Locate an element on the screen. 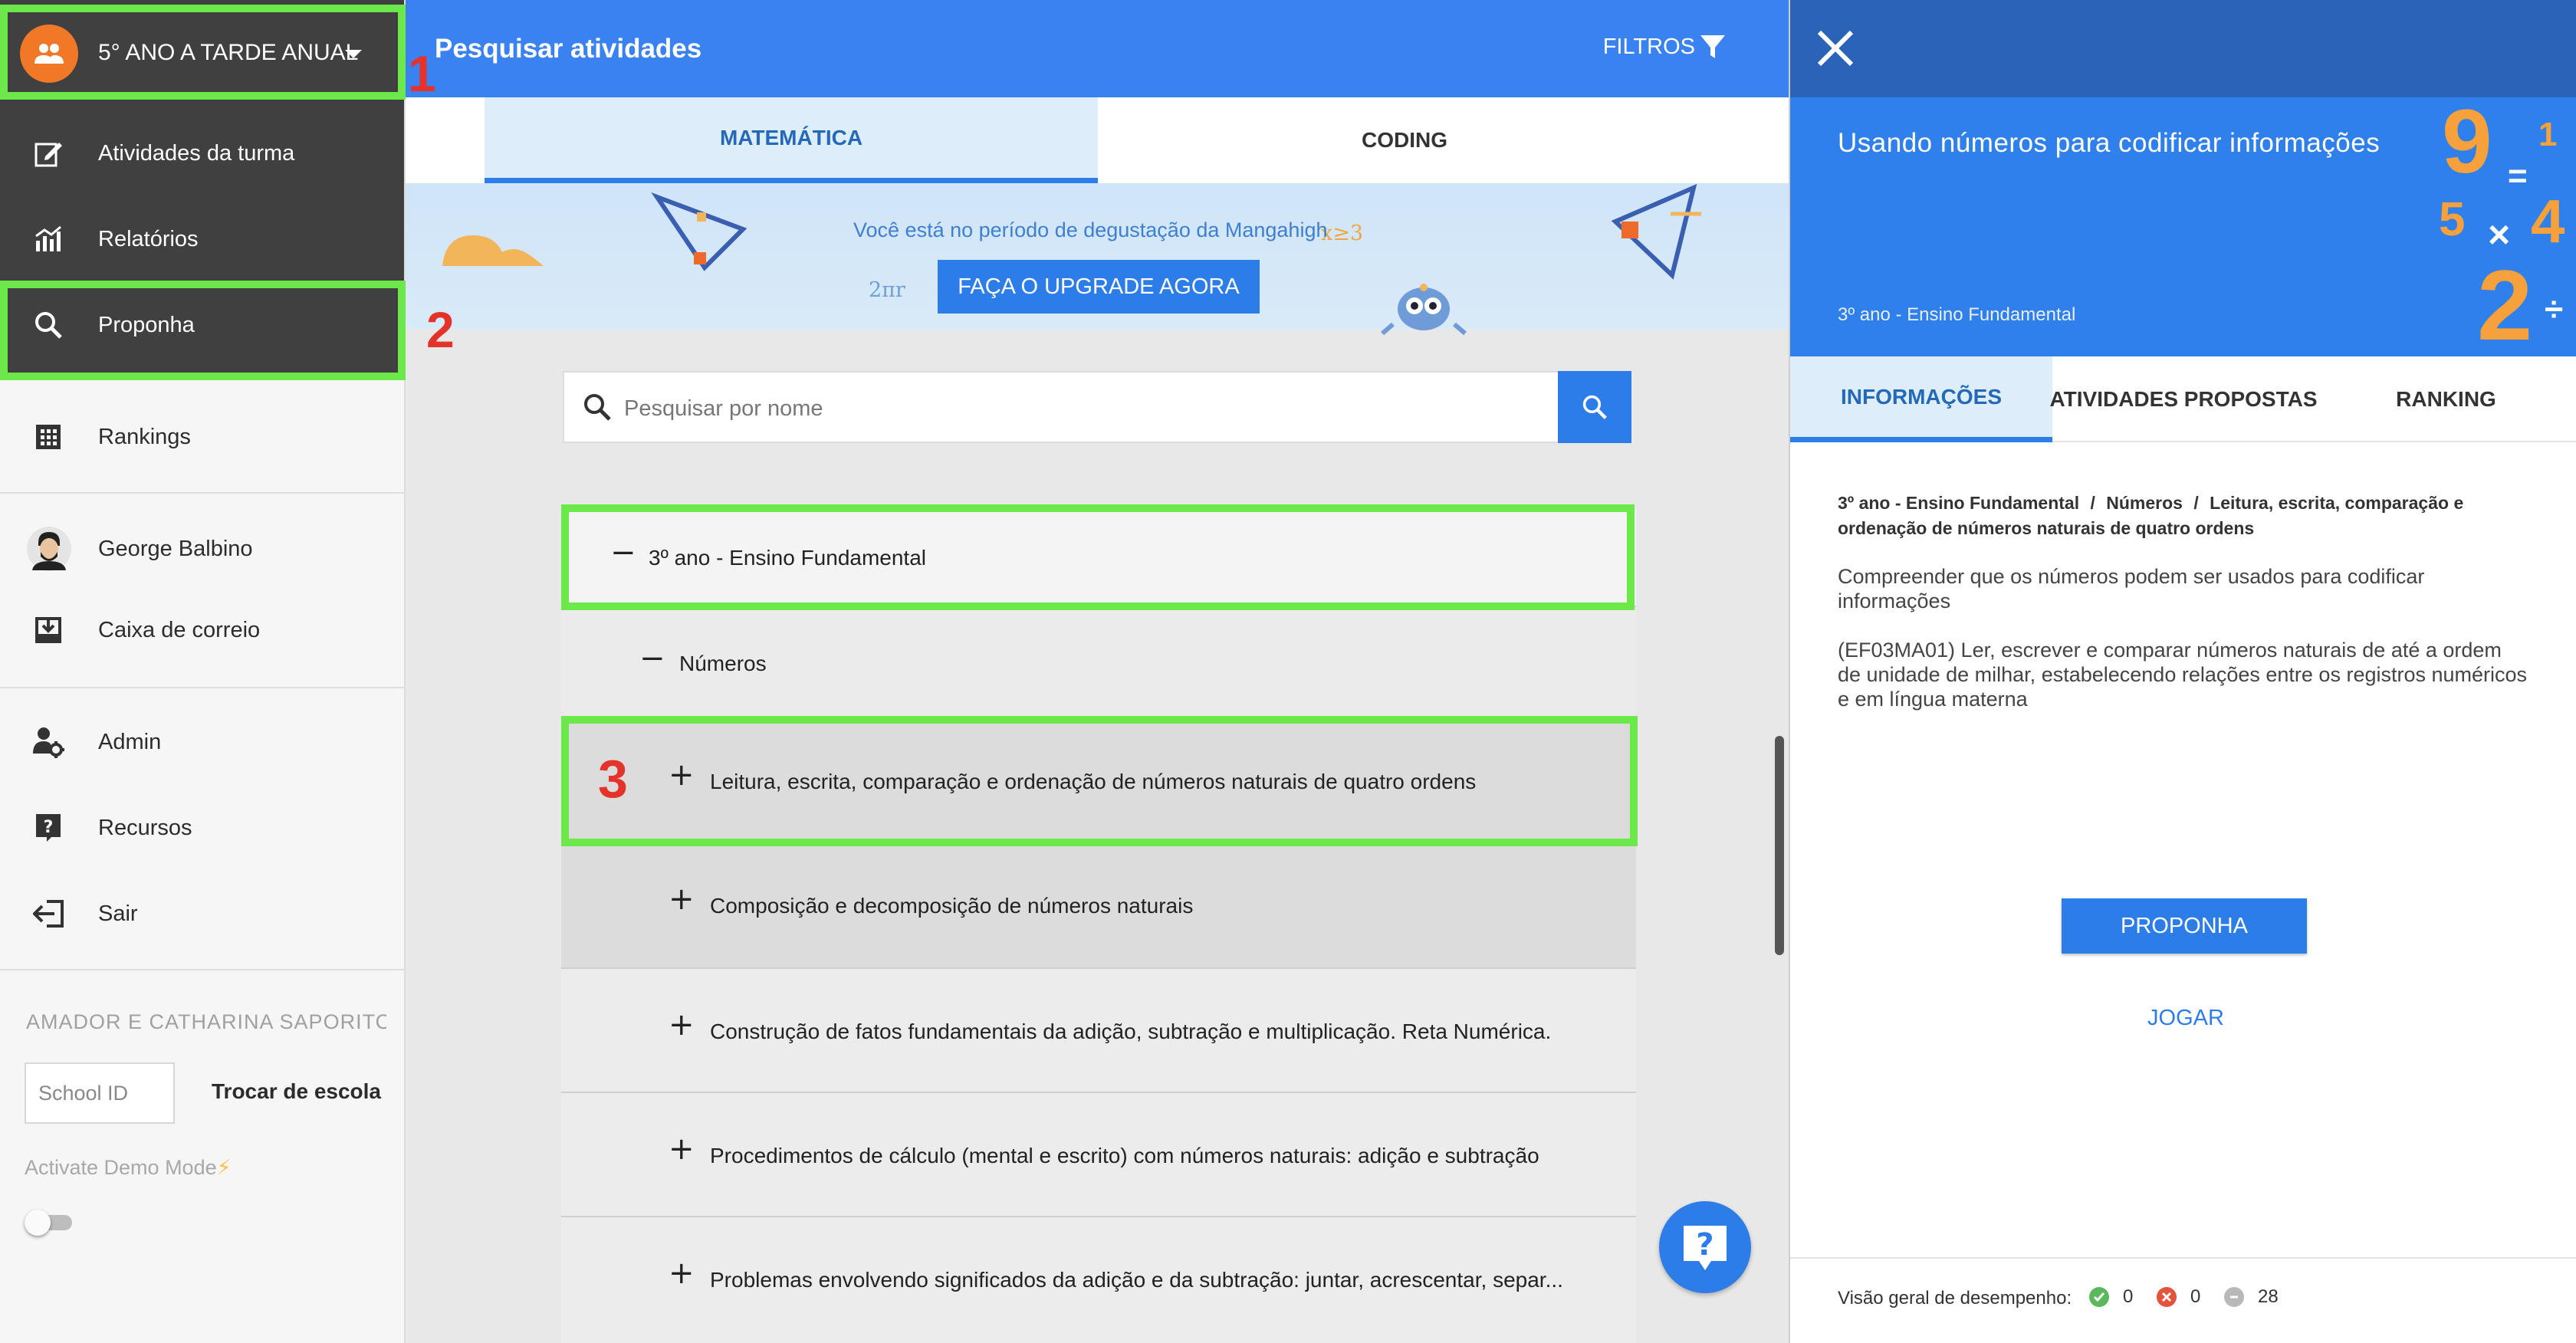  switch-school-button: Trocar de escola is located at coordinates (297, 1092).